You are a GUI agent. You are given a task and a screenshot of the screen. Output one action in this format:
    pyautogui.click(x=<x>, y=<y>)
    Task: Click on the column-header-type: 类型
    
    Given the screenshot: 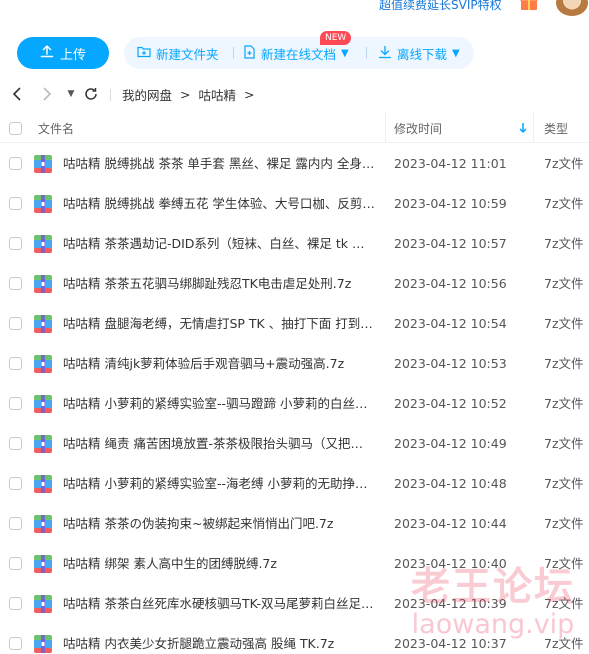 What is the action you would take?
    pyautogui.click(x=556, y=128)
    